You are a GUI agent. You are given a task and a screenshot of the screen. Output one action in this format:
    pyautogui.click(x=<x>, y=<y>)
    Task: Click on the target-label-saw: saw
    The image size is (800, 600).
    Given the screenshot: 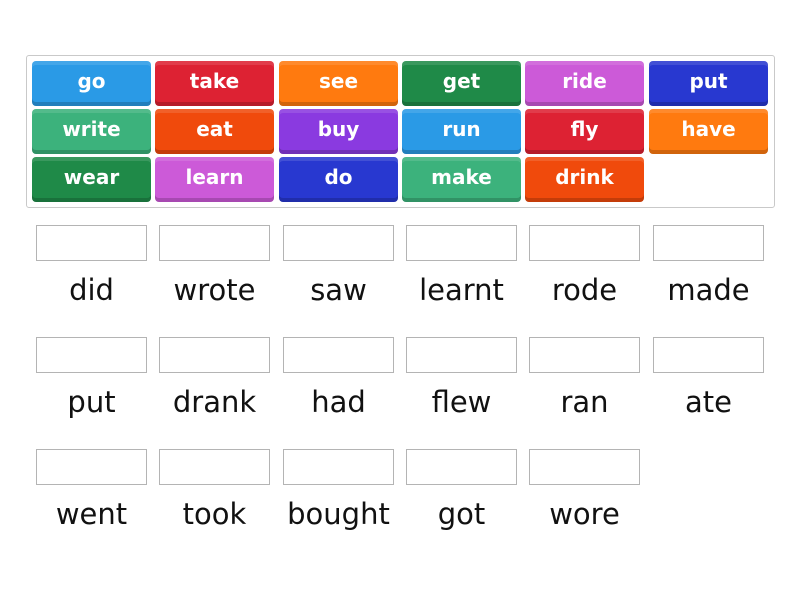 What is the action you would take?
    pyautogui.click(x=338, y=290)
    